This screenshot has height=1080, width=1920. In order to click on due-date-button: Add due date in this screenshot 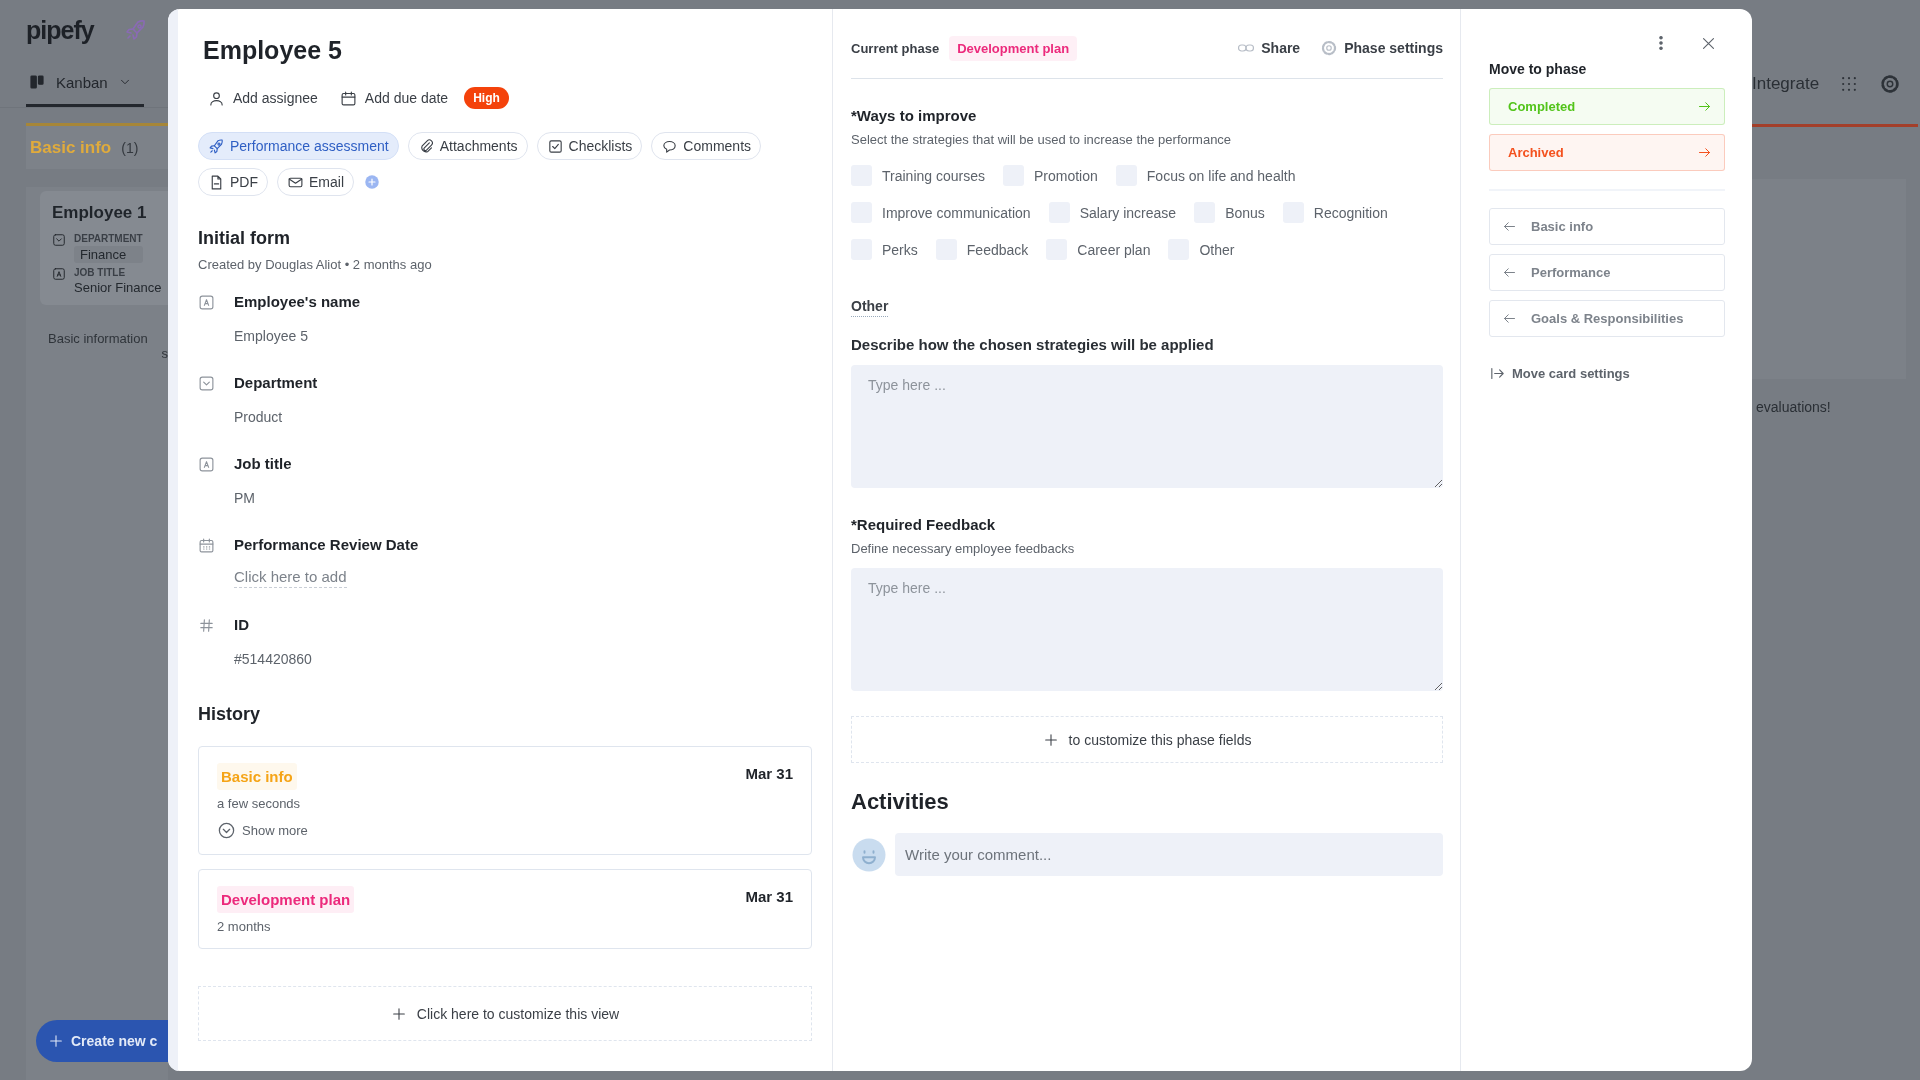, I will do `click(394, 98)`.